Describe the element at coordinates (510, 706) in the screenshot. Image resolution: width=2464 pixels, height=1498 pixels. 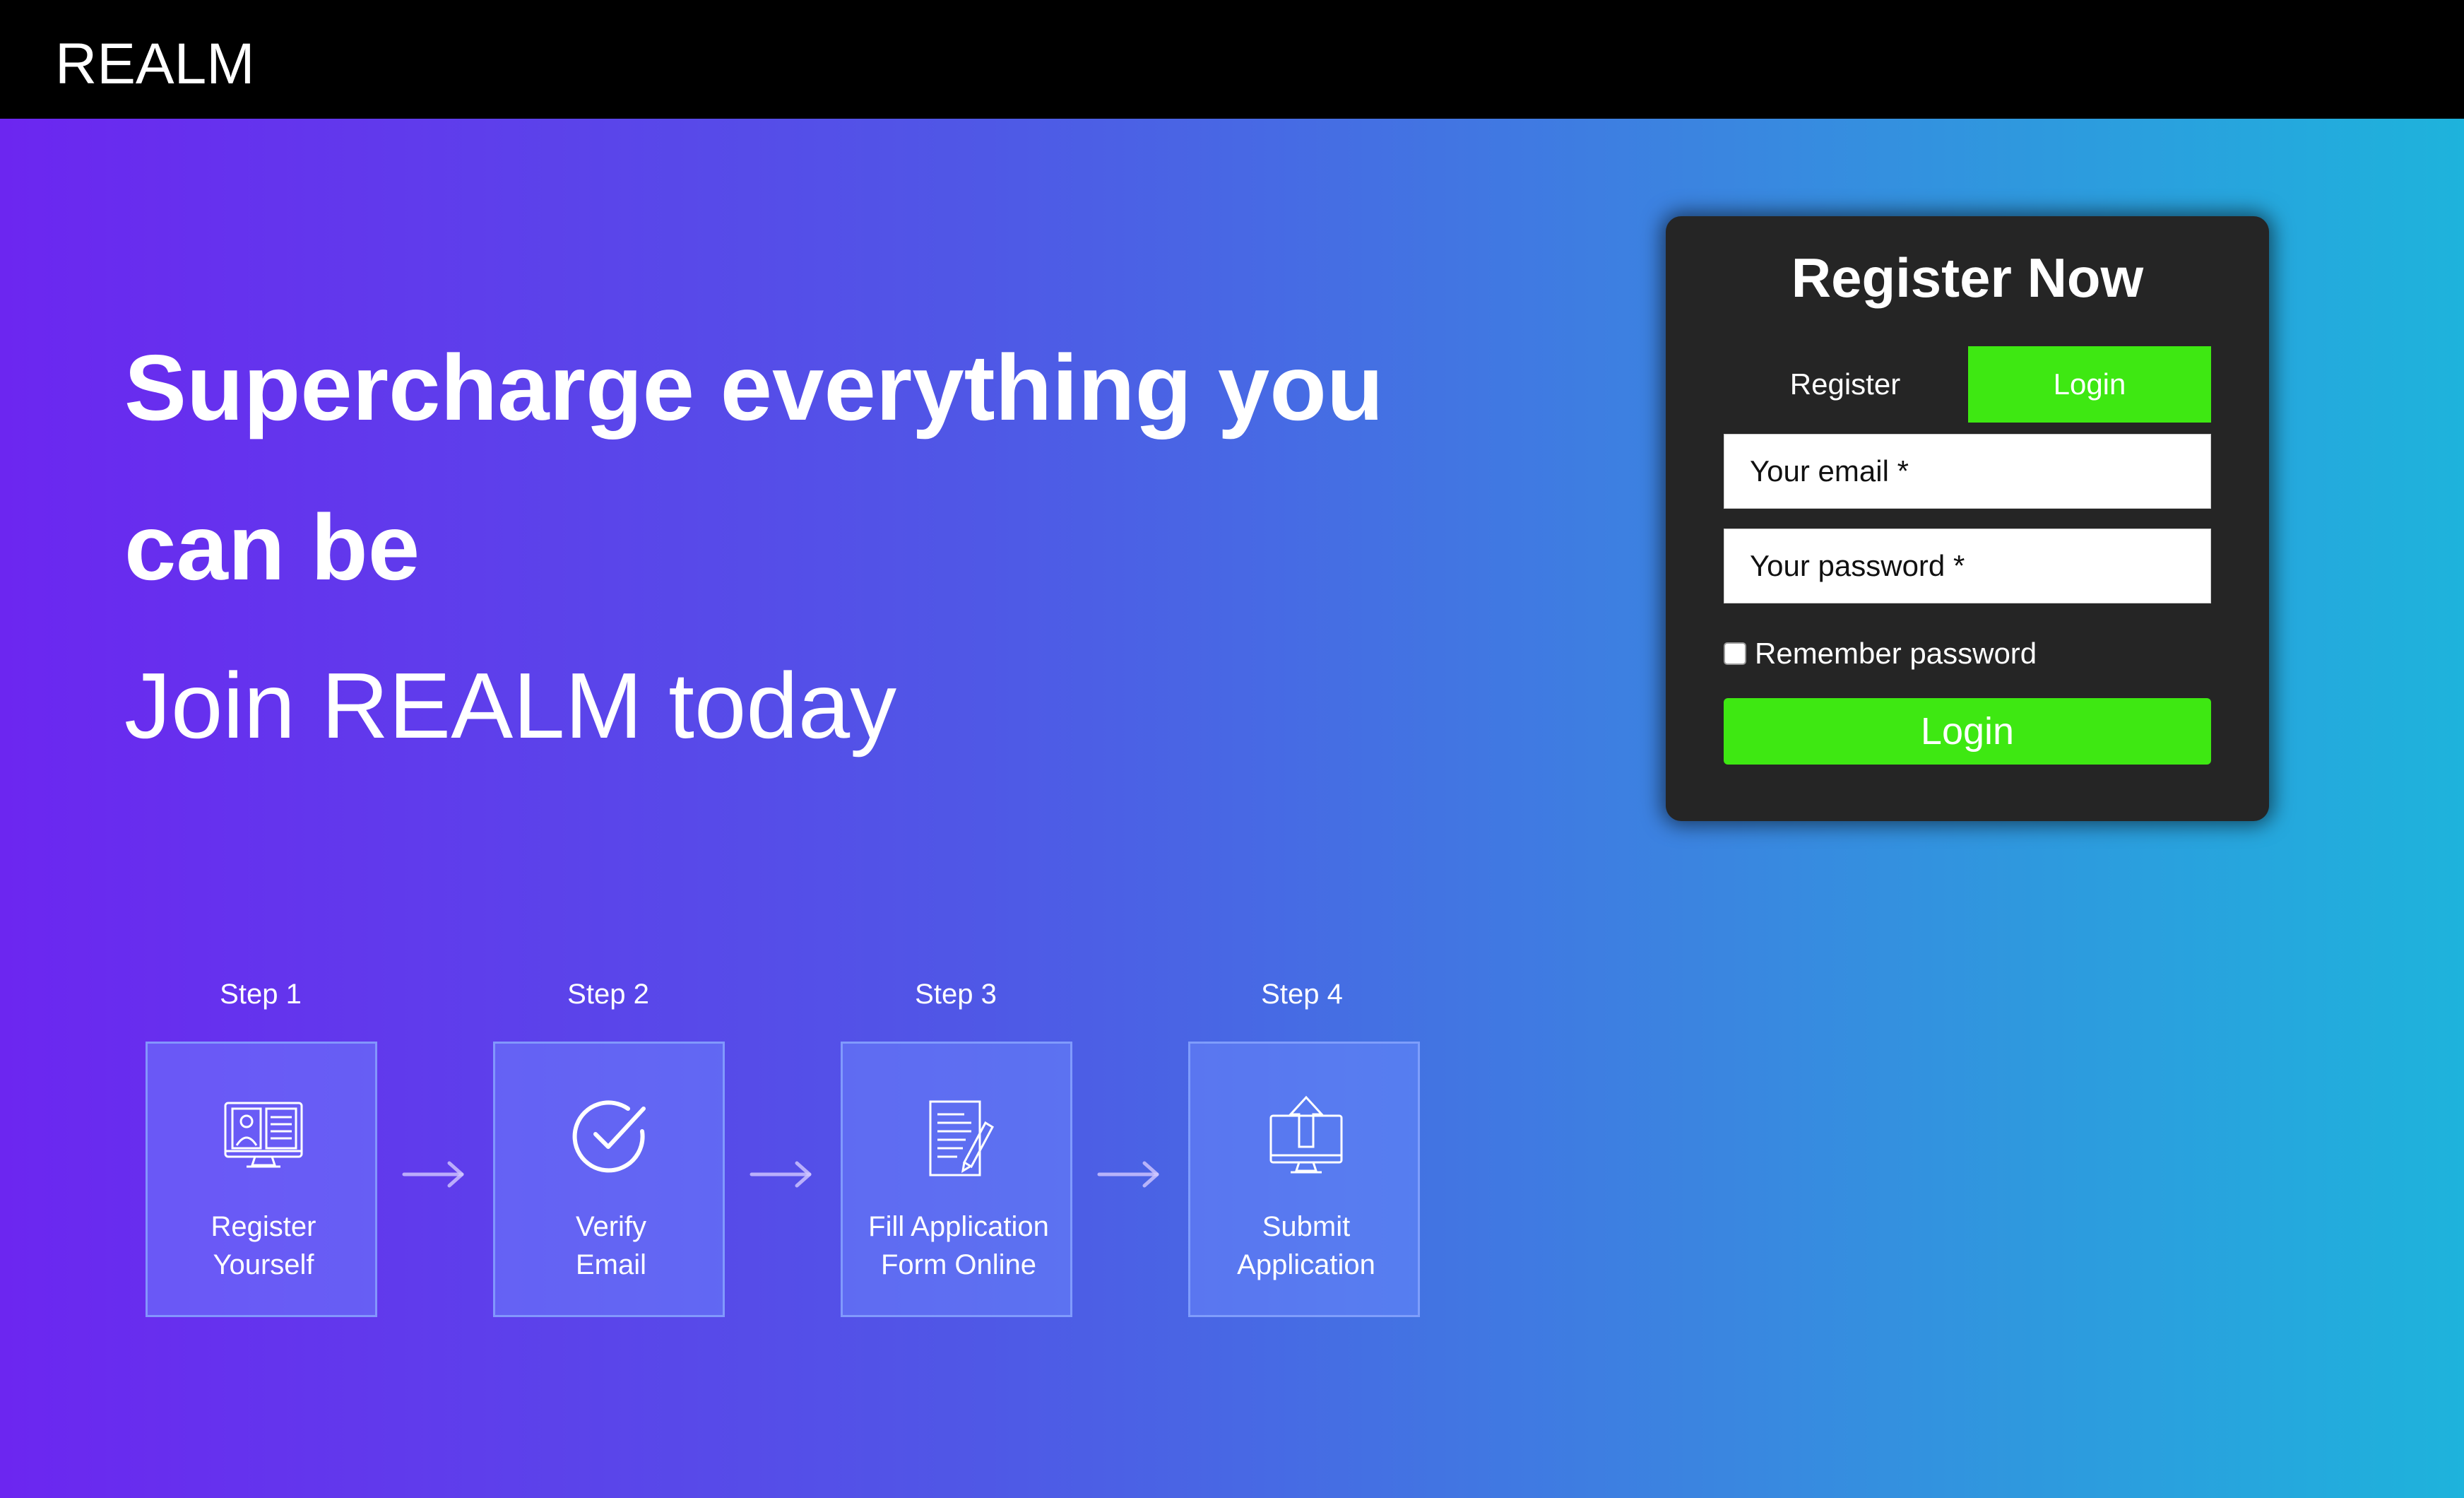
I see `hero-subheadline: Join REALM today` at that location.